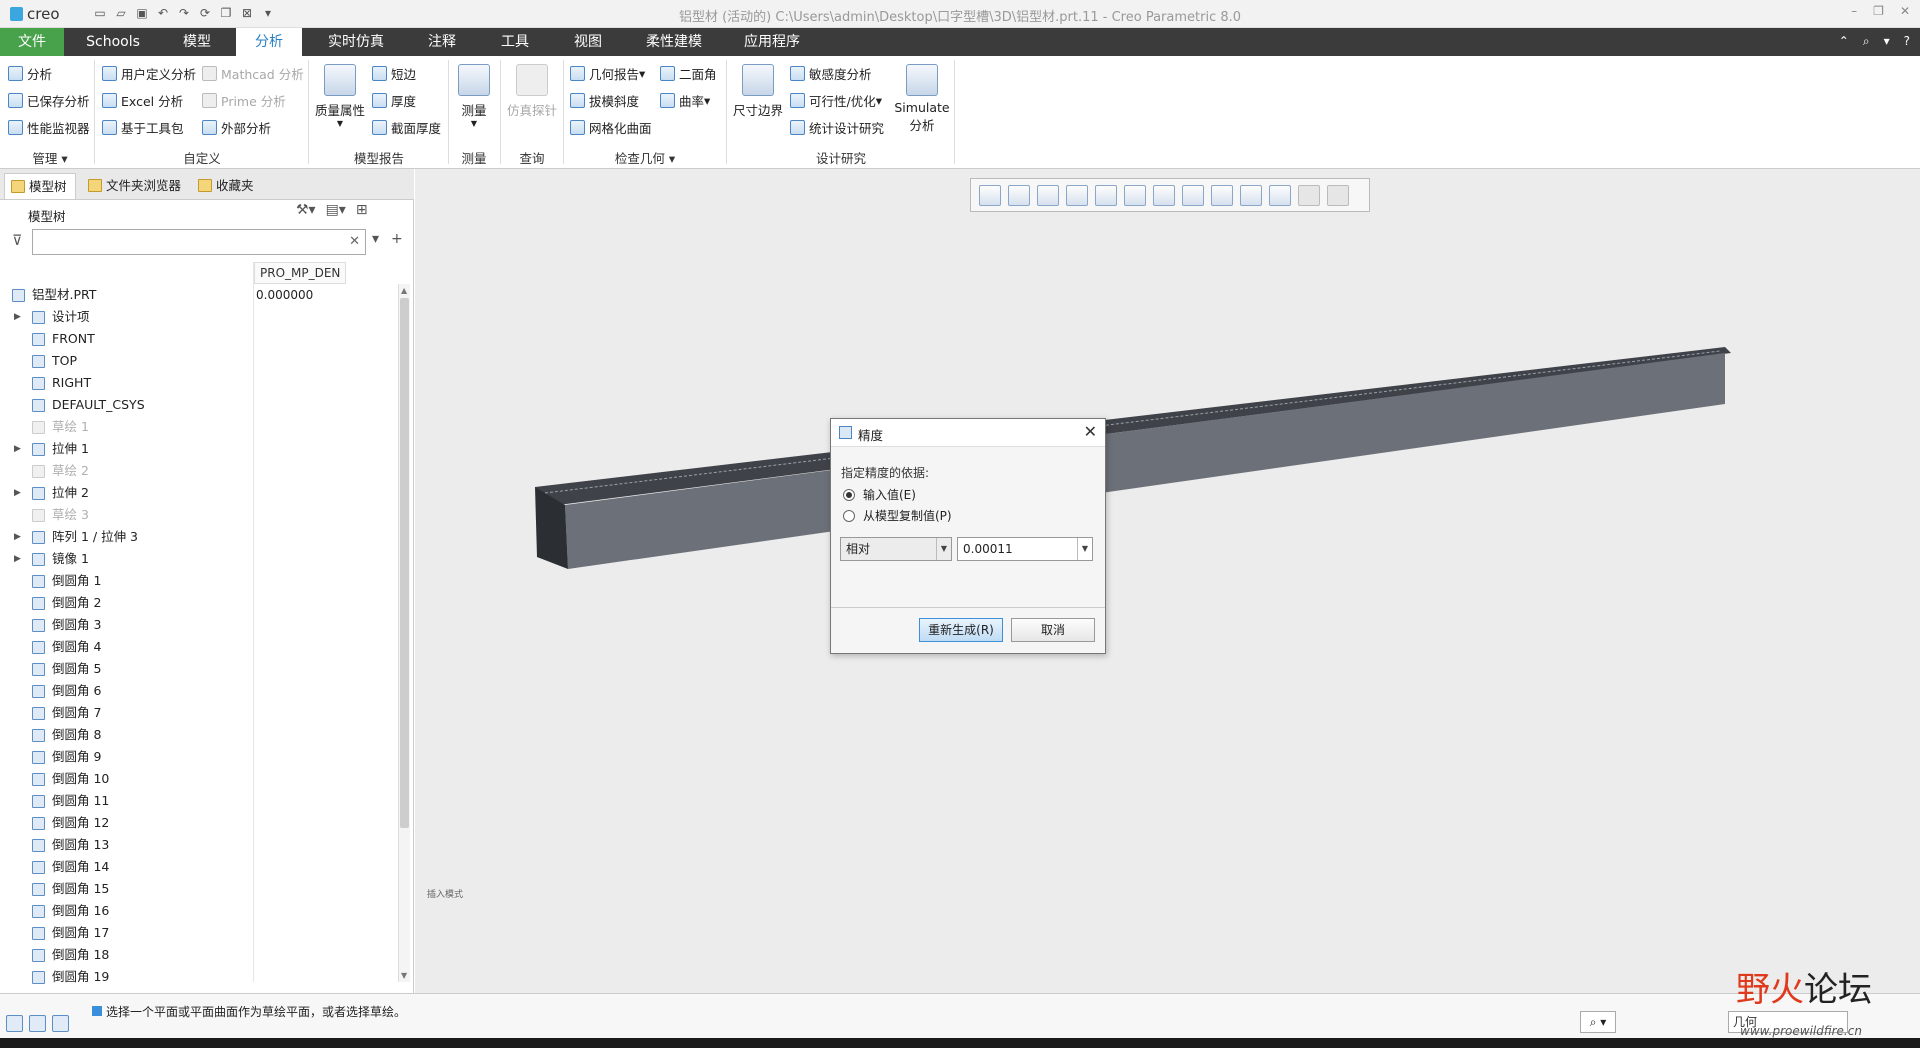 The width and height of the screenshot is (1920, 1048). I want to click on tree-item: 倒圆角 13, so click(199, 845).